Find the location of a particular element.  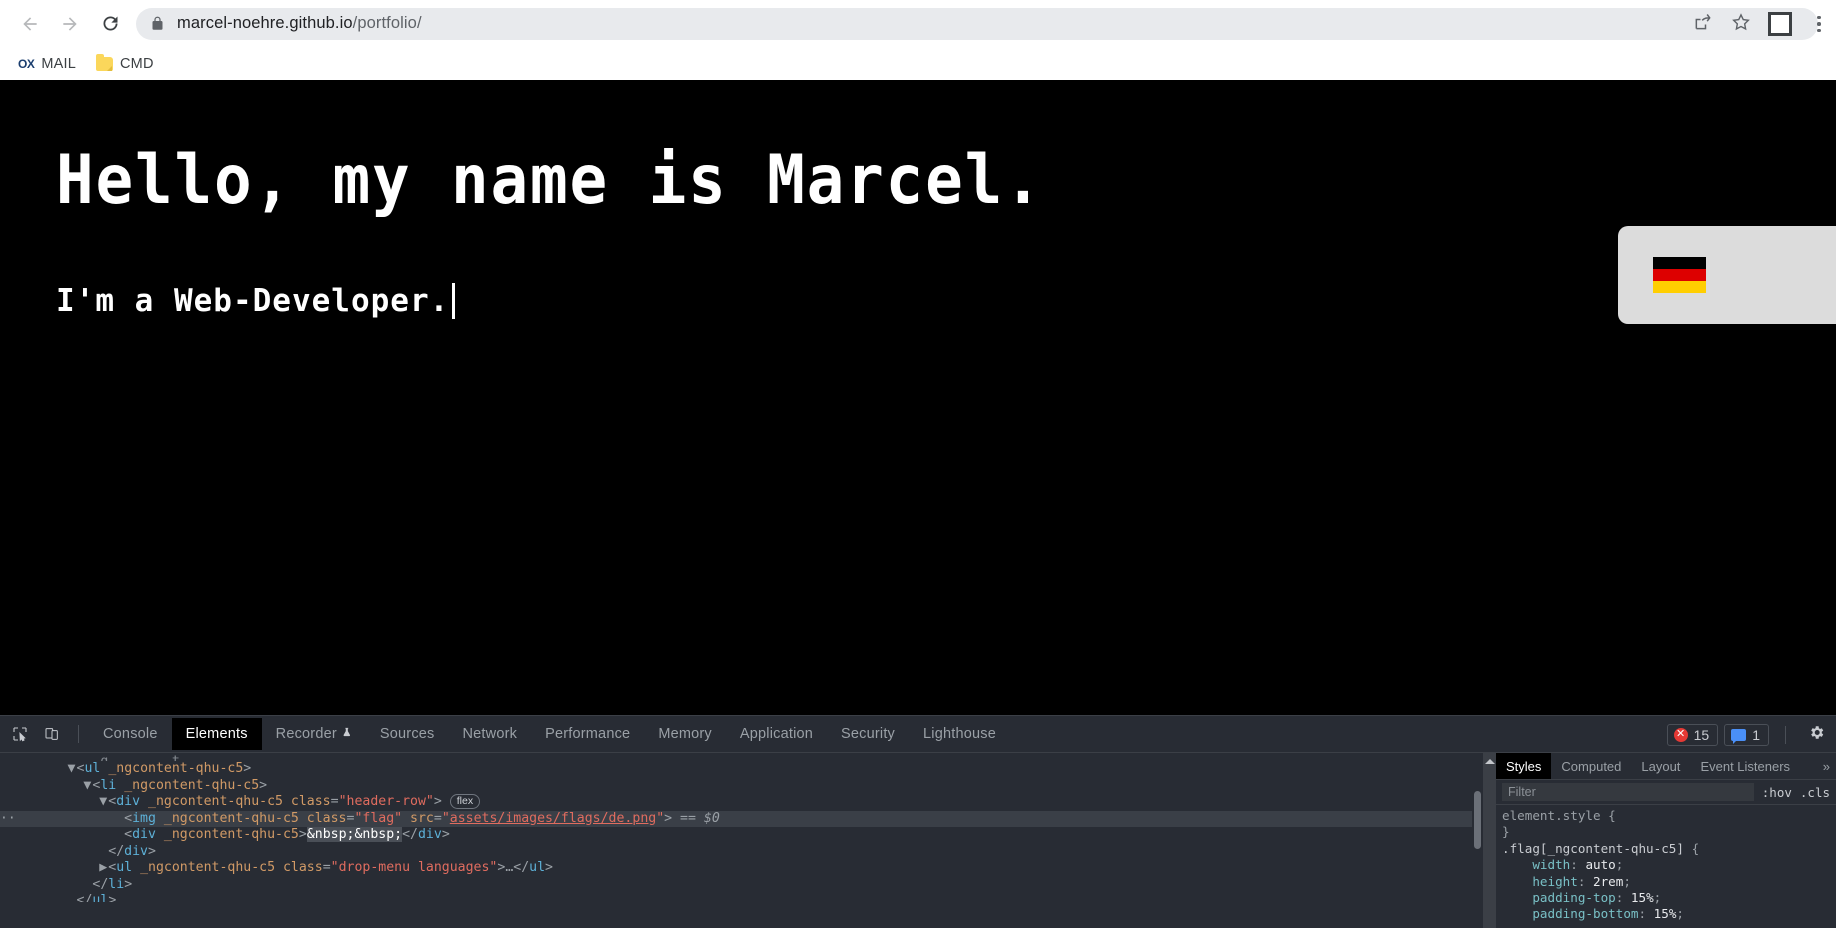

dom-token: _g is located at coordinates (100, 757).